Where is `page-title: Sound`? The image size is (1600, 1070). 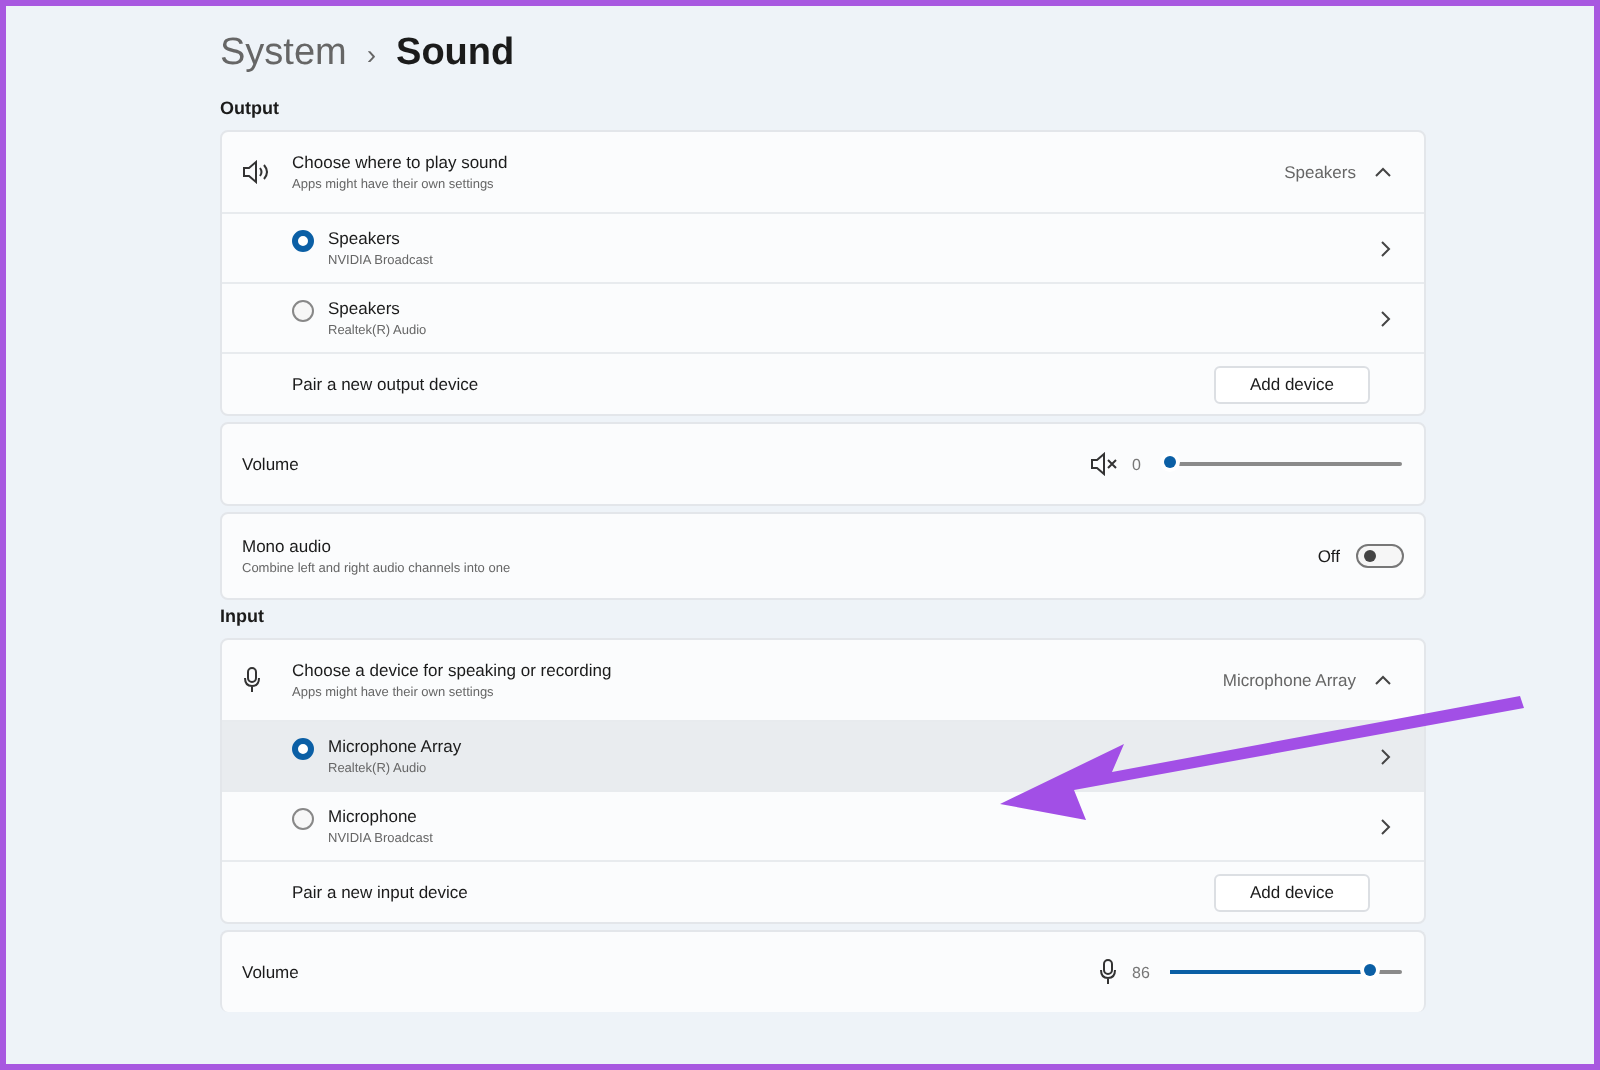 page-title: Sound is located at coordinates (455, 54).